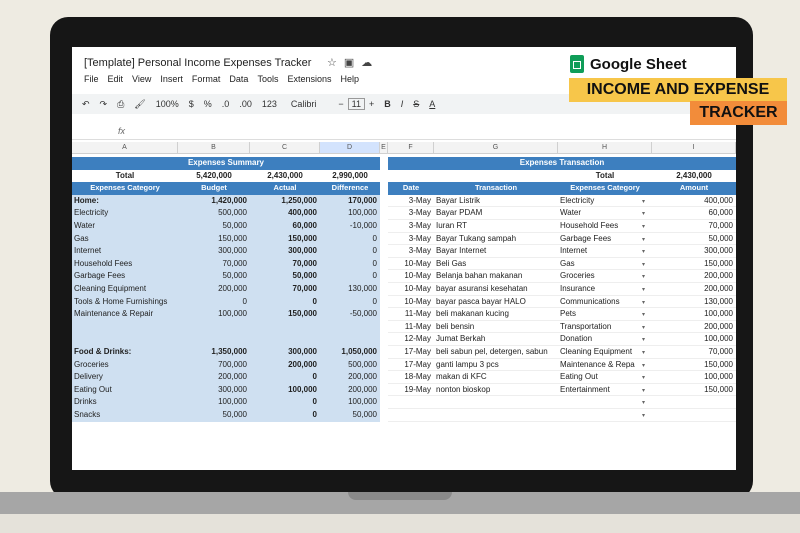  Describe the element at coordinates (269, 104) in the screenshot. I see `number-format-button: 123` at that location.